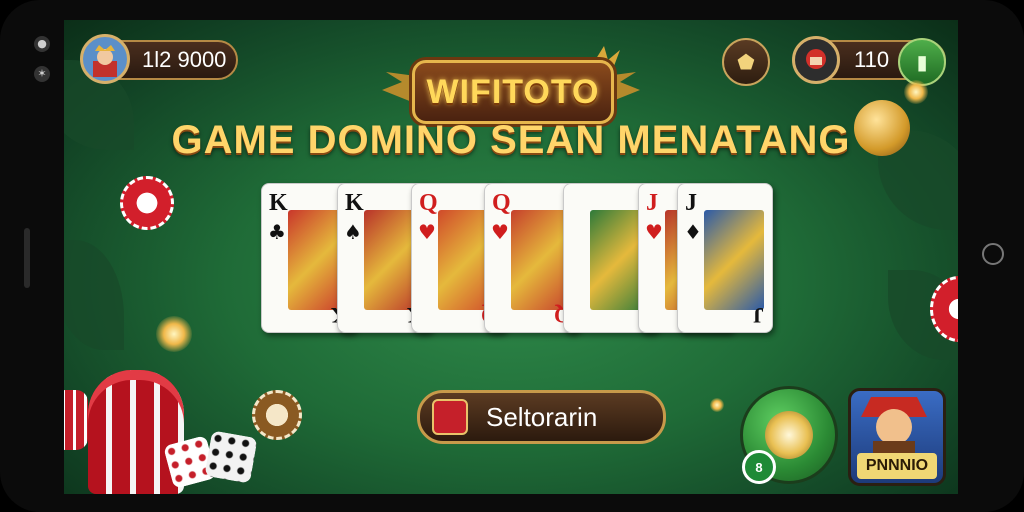  What do you see at coordinates (184, 59) in the screenshot?
I see `balance-value: 1l2 9000` at bounding box center [184, 59].